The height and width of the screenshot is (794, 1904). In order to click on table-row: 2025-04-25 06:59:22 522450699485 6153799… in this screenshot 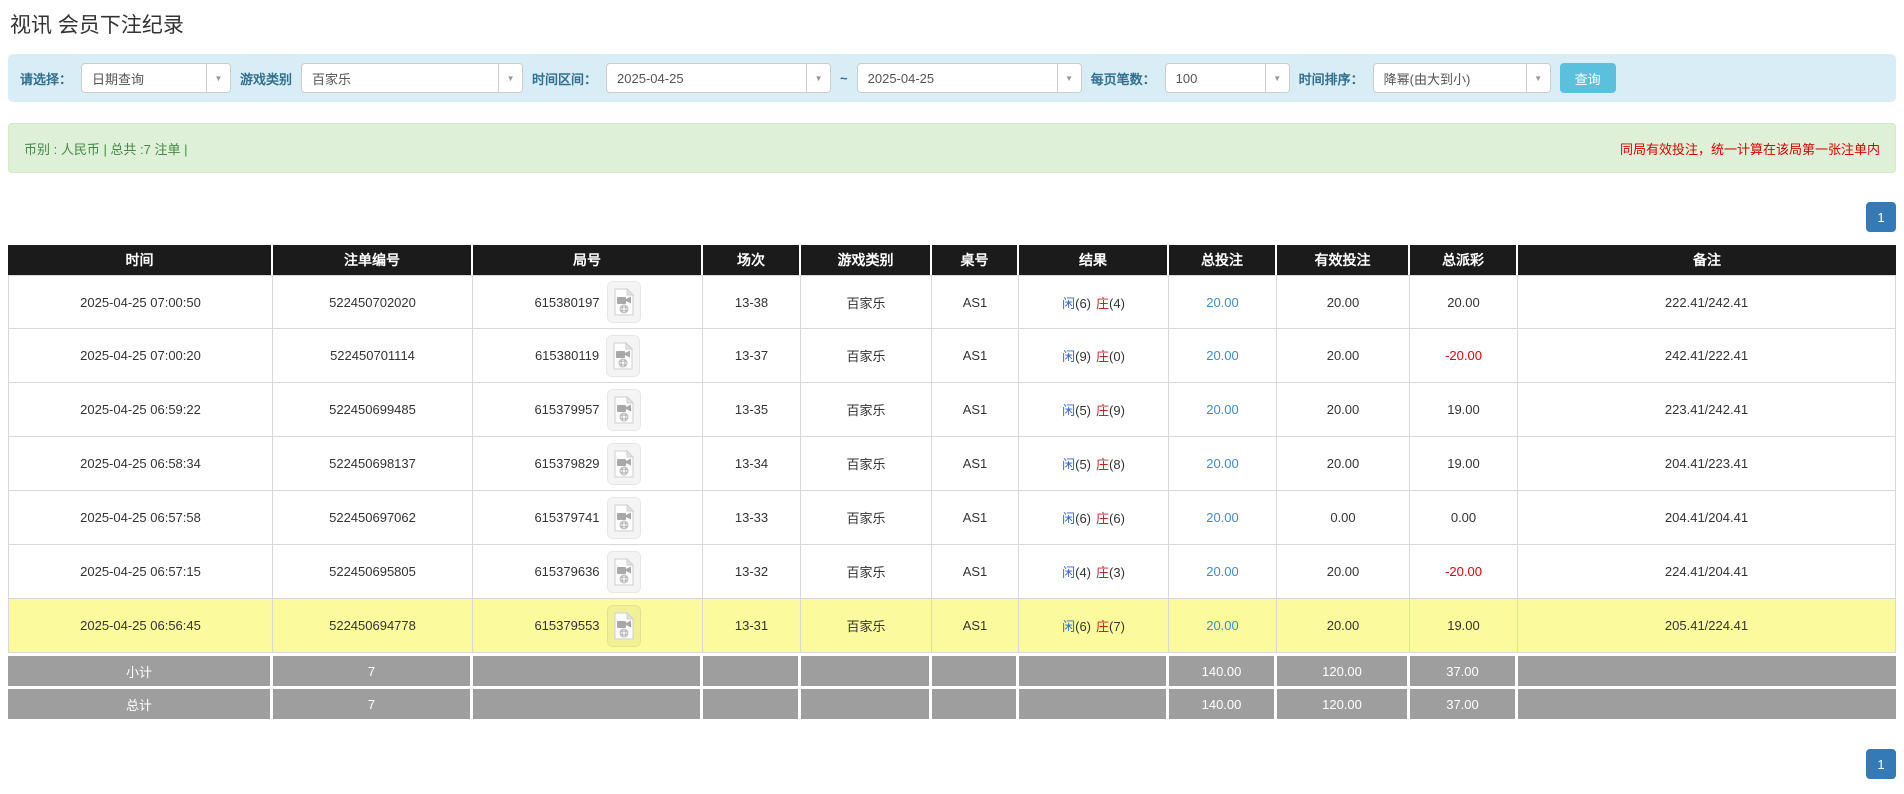, I will do `click(952, 410)`.